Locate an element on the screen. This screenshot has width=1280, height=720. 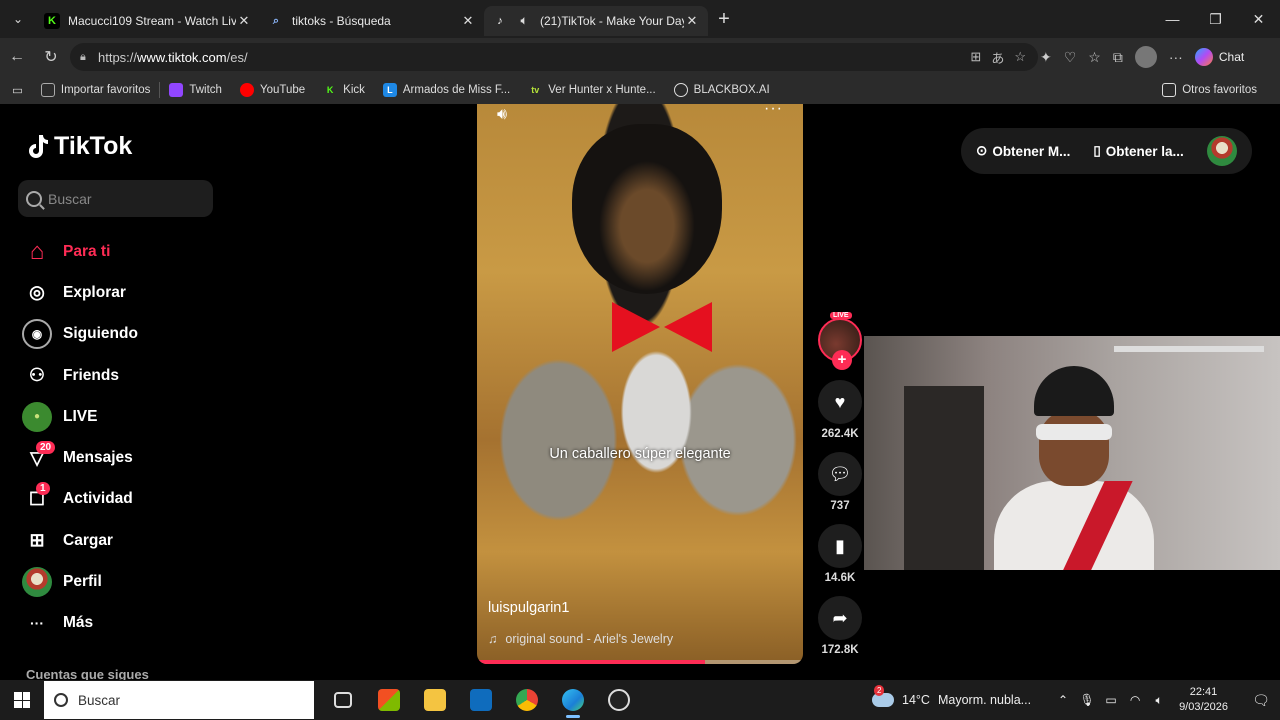
notifications-icon: 🗨︎ is located at coordinates (1261, 700).